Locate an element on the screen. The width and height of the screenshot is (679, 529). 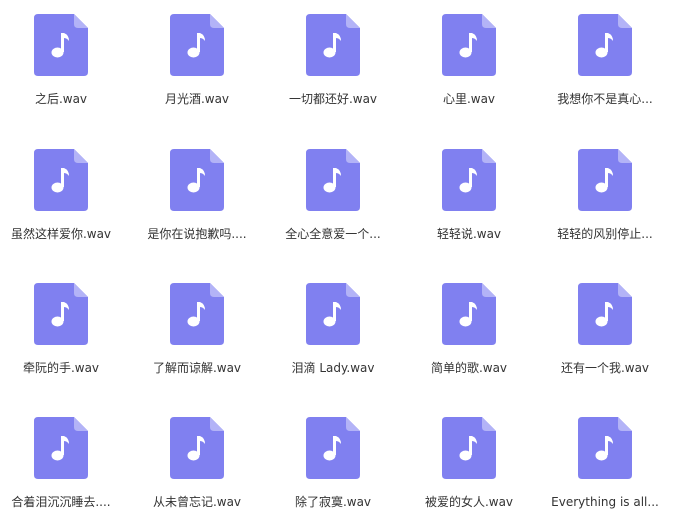
file-item-14: 简单的歌.wav is located at coordinates (469, 336).